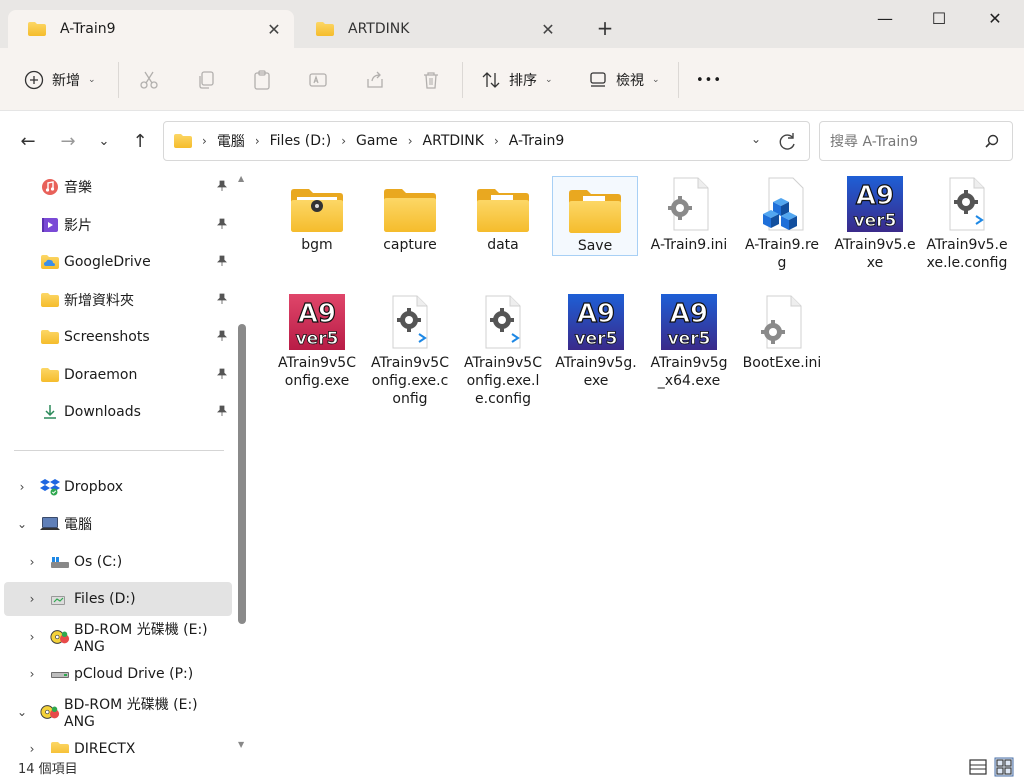  What do you see at coordinates (978, 767) in the screenshot?
I see `details-view-icon` at bounding box center [978, 767].